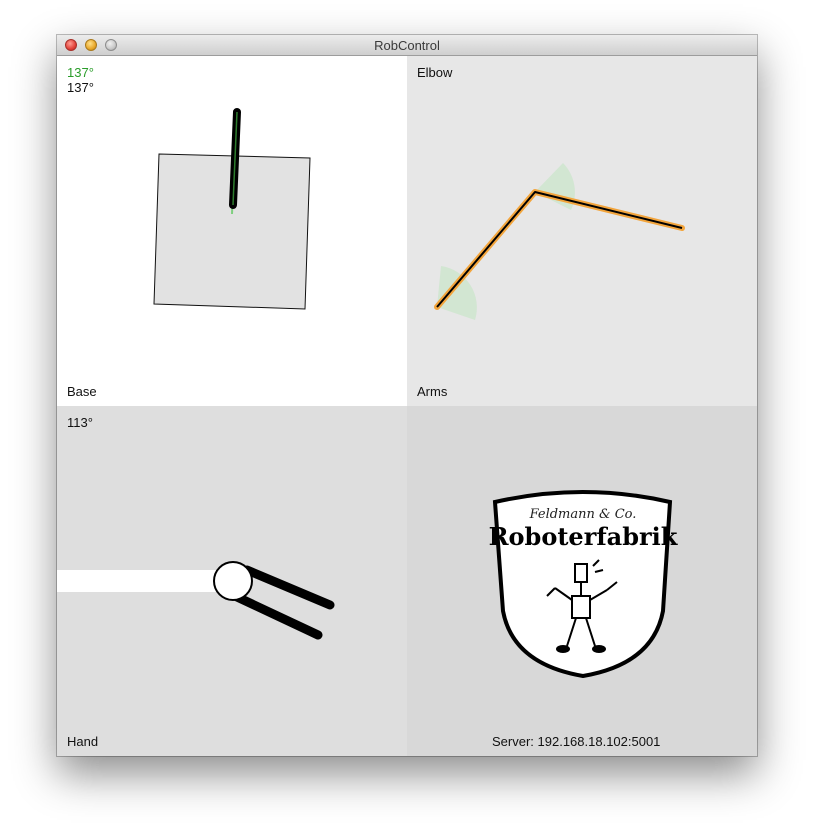  What do you see at coordinates (288, 587) in the screenshot?
I see `gripper-finger-upper` at bounding box center [288, 587].